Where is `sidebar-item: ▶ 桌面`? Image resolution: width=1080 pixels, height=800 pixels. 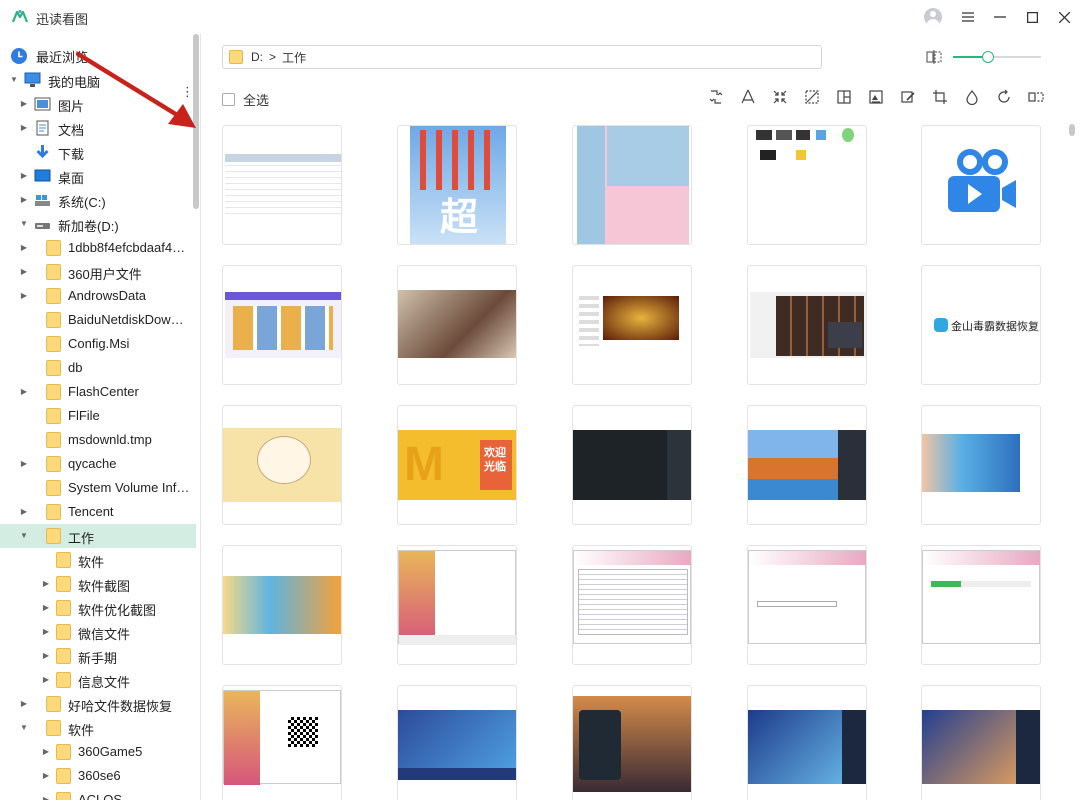 sidebar-item: ▶ 桌面 is located at coordinates (98, 176).